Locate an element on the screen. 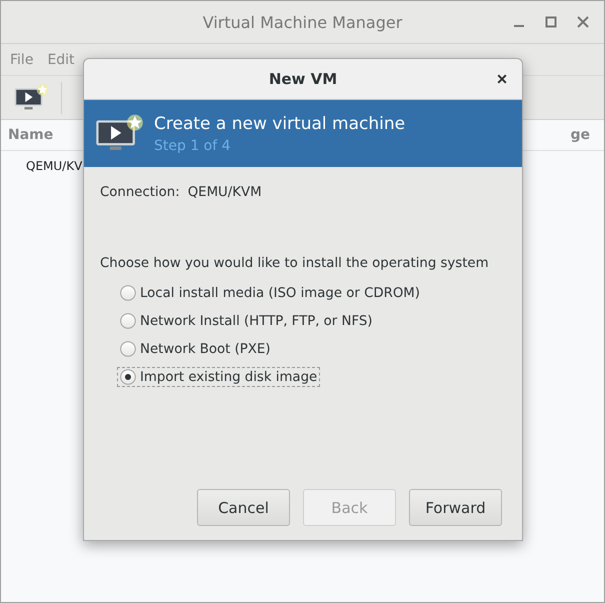  connection-label: Connection: is located at coordinates (140, 192).